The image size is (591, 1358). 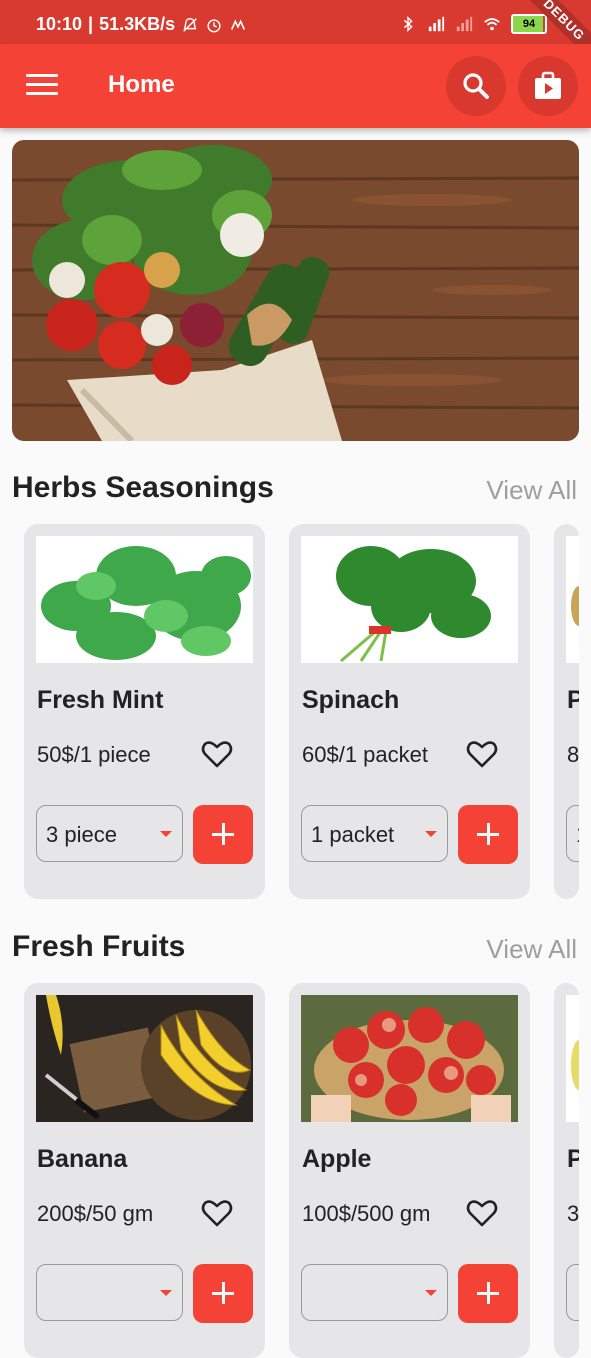 What do you see at coordinates (100, 700) in the screenshot?
I see `product-name: Fresh Mint` at bounding box center [100, 700].